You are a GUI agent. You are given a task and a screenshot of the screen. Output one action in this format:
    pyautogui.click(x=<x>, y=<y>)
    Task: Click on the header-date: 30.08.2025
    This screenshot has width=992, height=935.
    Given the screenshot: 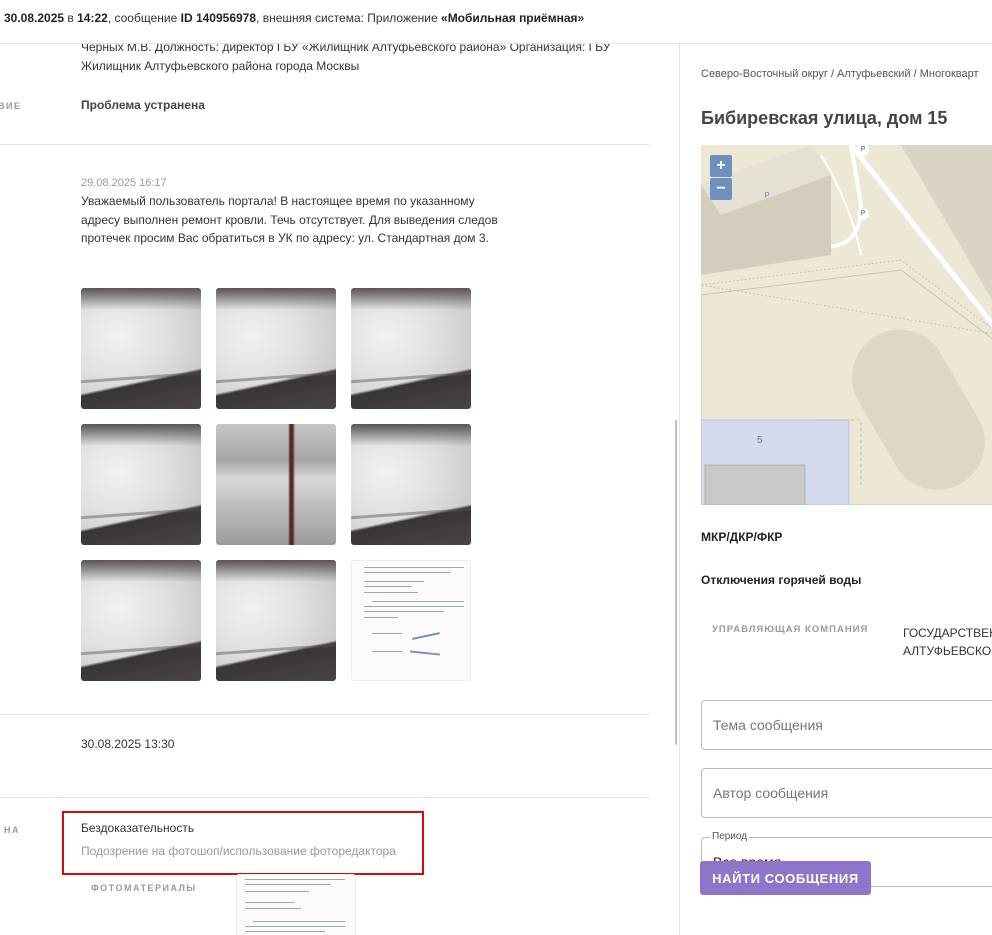 What is the action you would take?
    pyautogui.click(x=34, y=18)
    